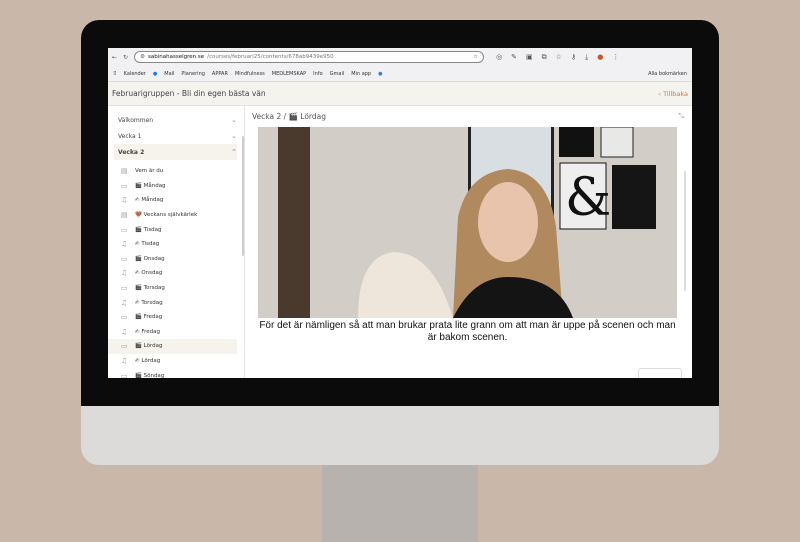 This screenshot has height=542, width=800. What do you see at coordinates (125, 57) in the screenshot?
I see `reload-icon: ↻` at bounding box center [125, 57].